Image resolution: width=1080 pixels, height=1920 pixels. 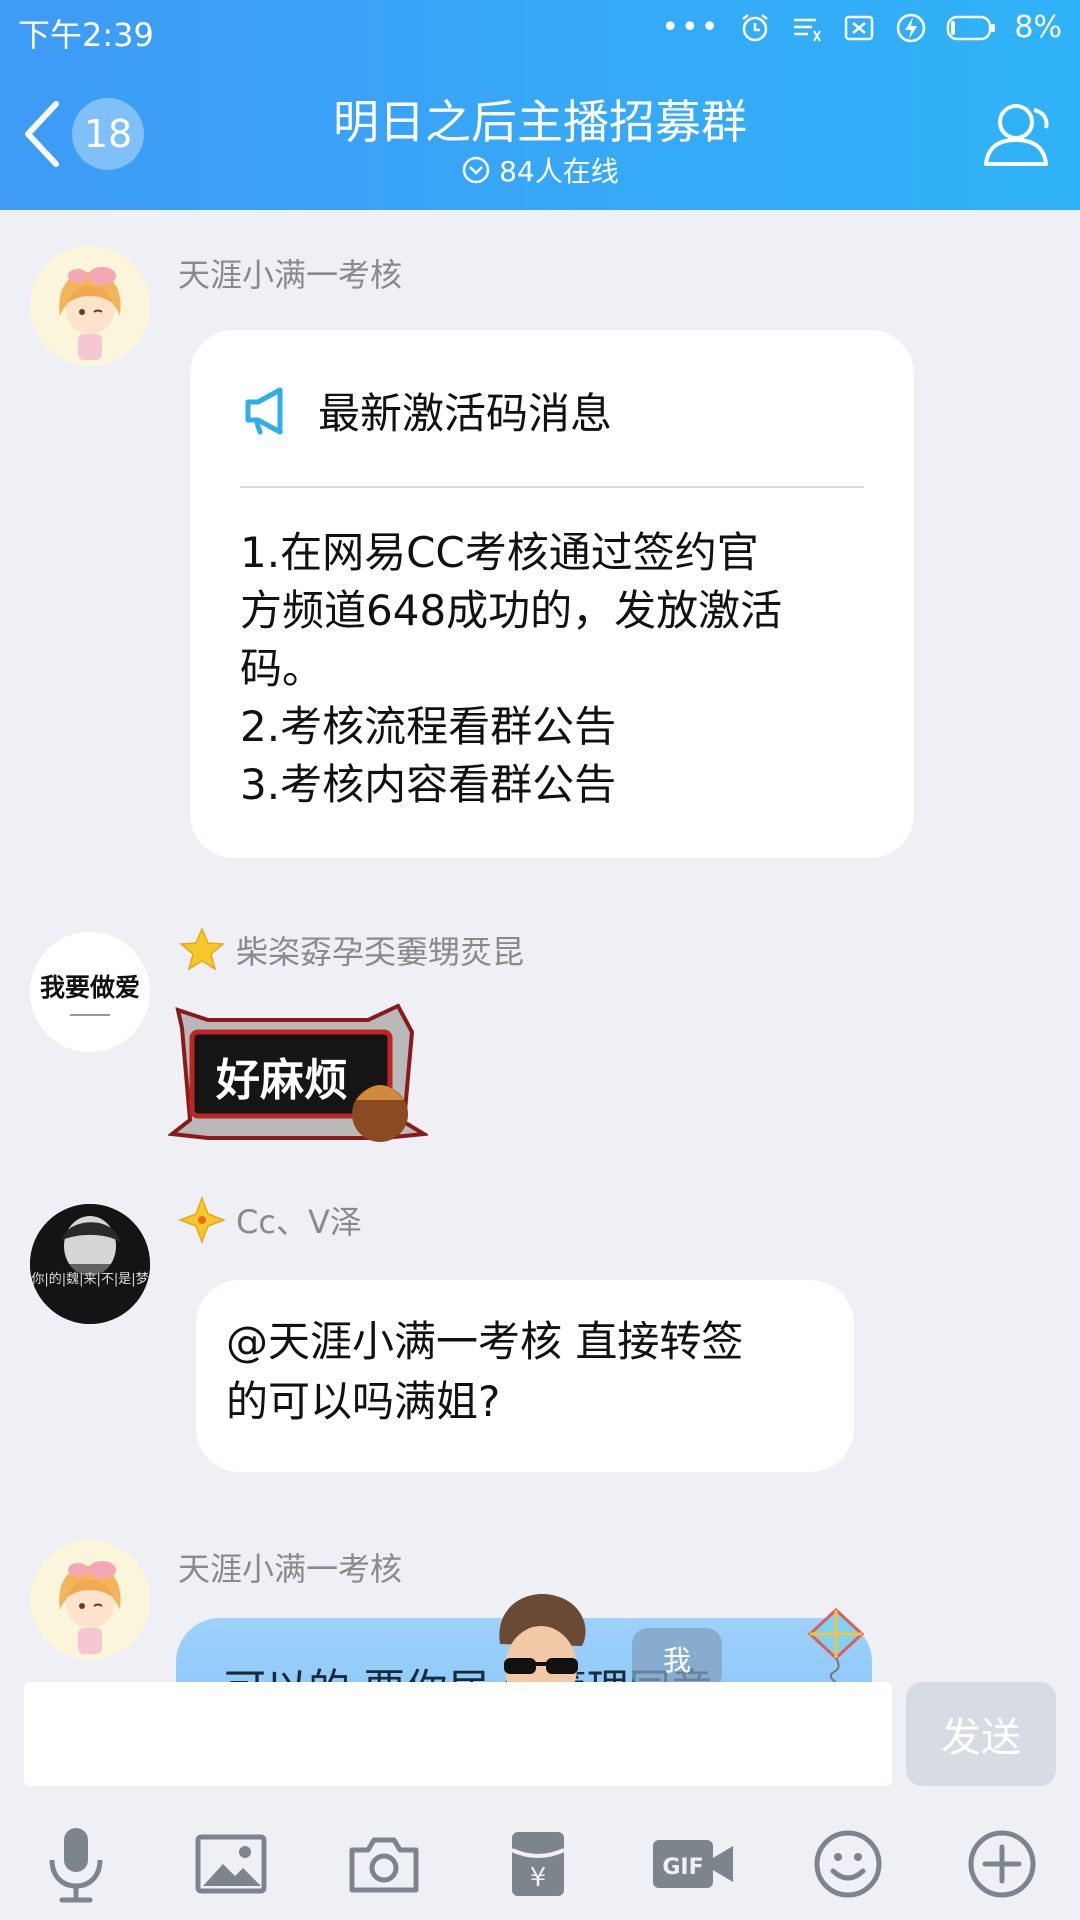 I want to click on avatar: 我要做爱, so click(x=90, y=992).